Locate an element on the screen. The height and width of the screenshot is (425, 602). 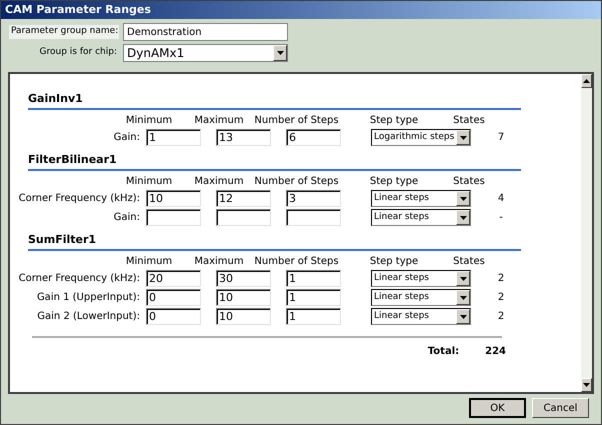
window-title: CAM Parameter Ranges is located at coordinates (78, 10).